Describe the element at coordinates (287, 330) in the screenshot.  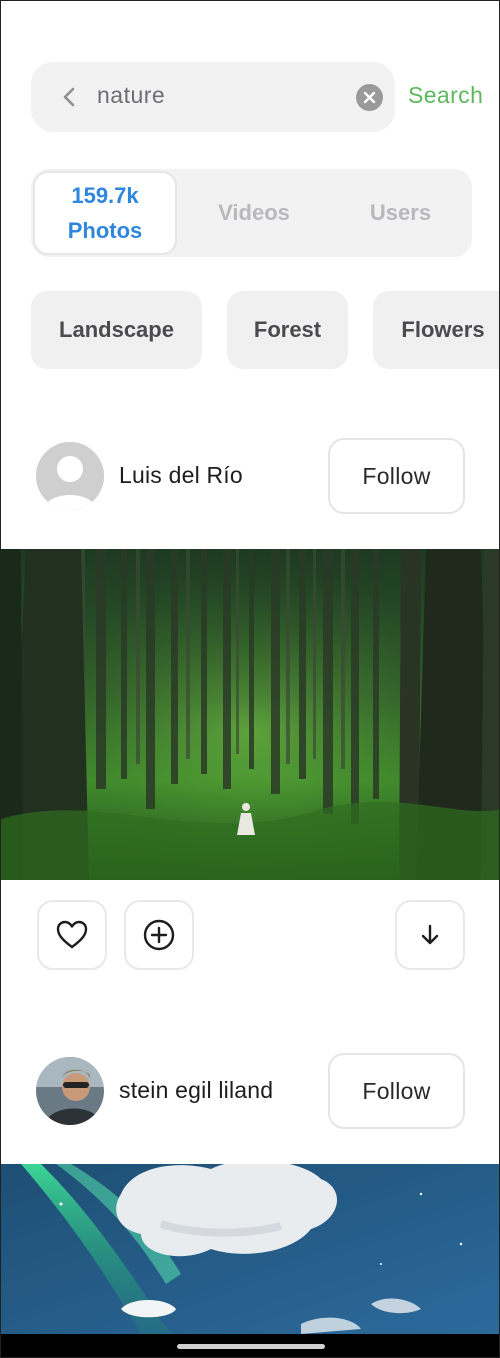
I see `chip-forest: Forest` at that location.